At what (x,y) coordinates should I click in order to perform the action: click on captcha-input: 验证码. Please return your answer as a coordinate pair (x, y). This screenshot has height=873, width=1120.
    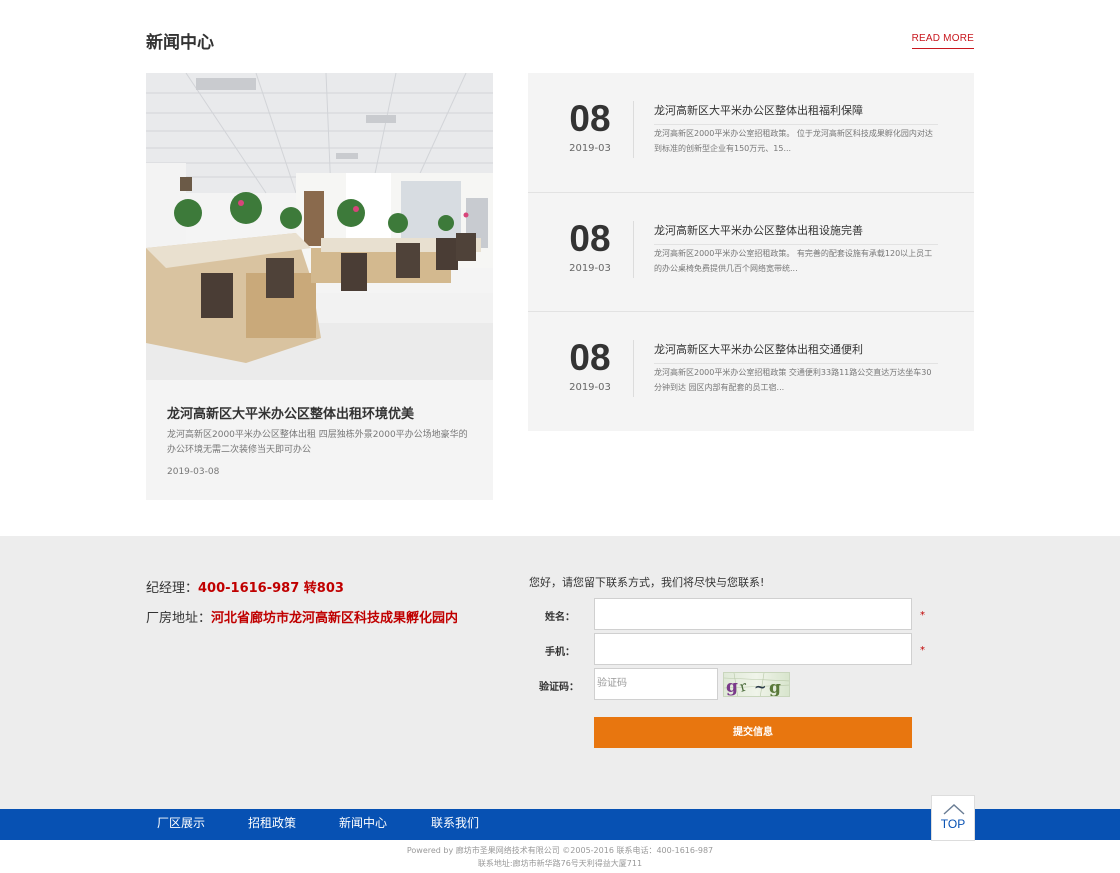
    Looking at the image, I should click on (656, 684).